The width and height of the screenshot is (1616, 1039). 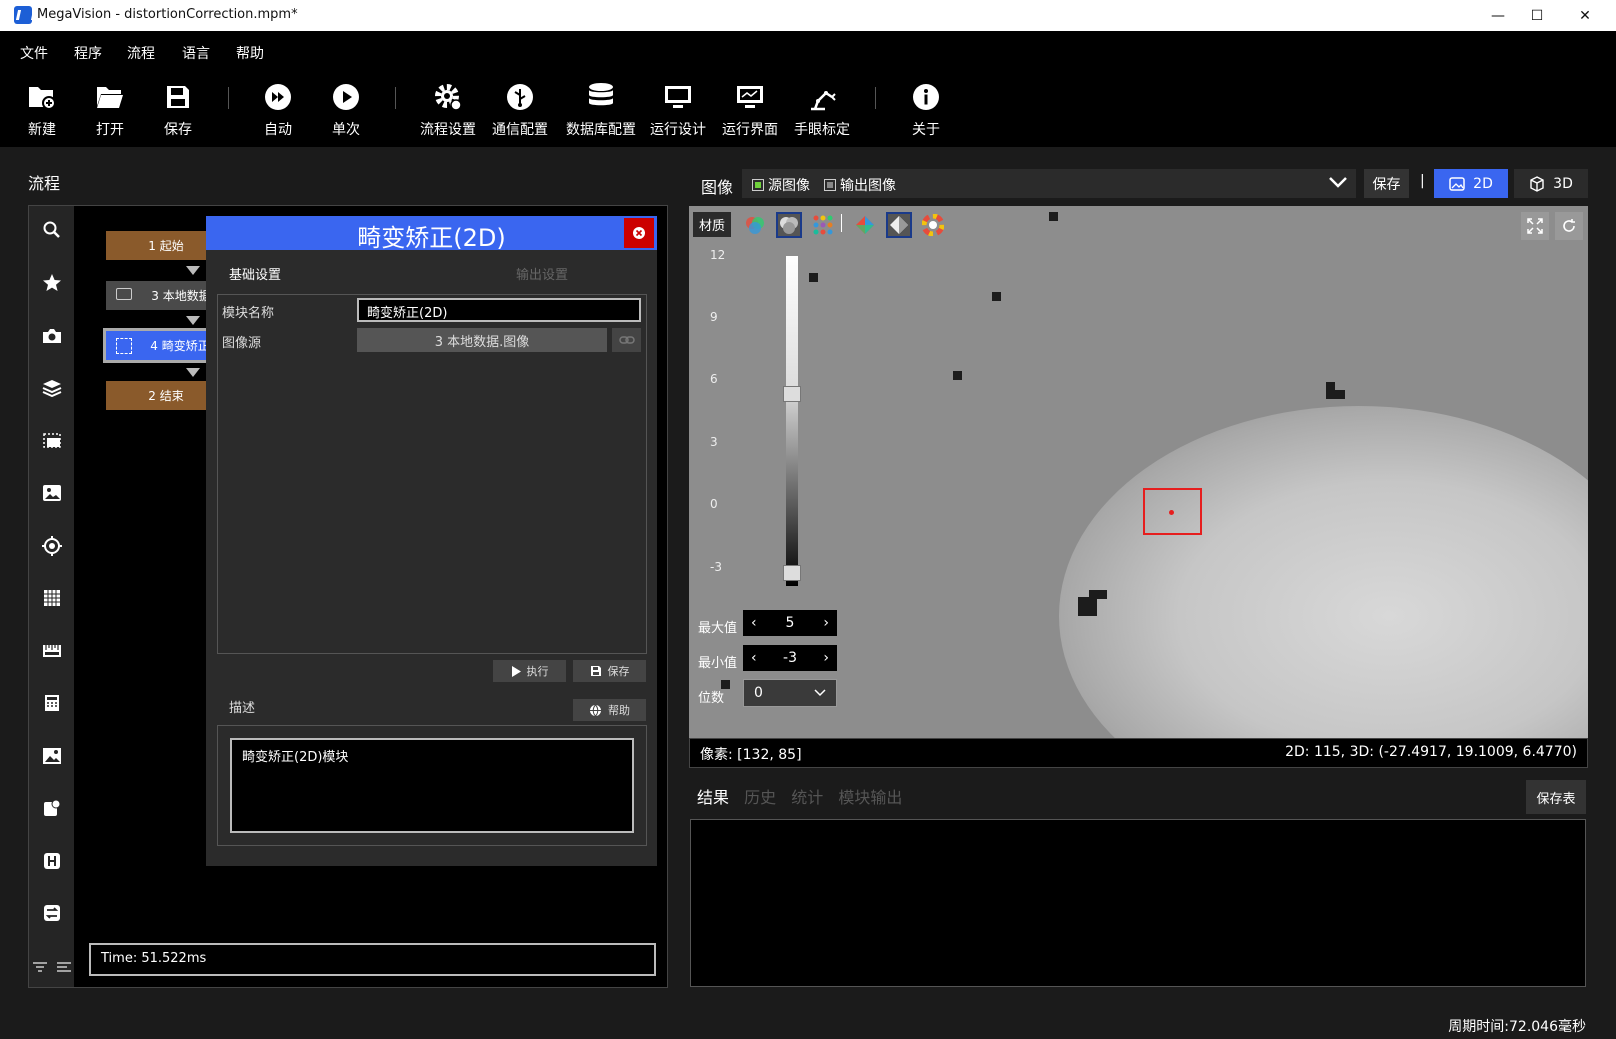 I want to click on menu-help: 帮助, so click(x=250, y=53).